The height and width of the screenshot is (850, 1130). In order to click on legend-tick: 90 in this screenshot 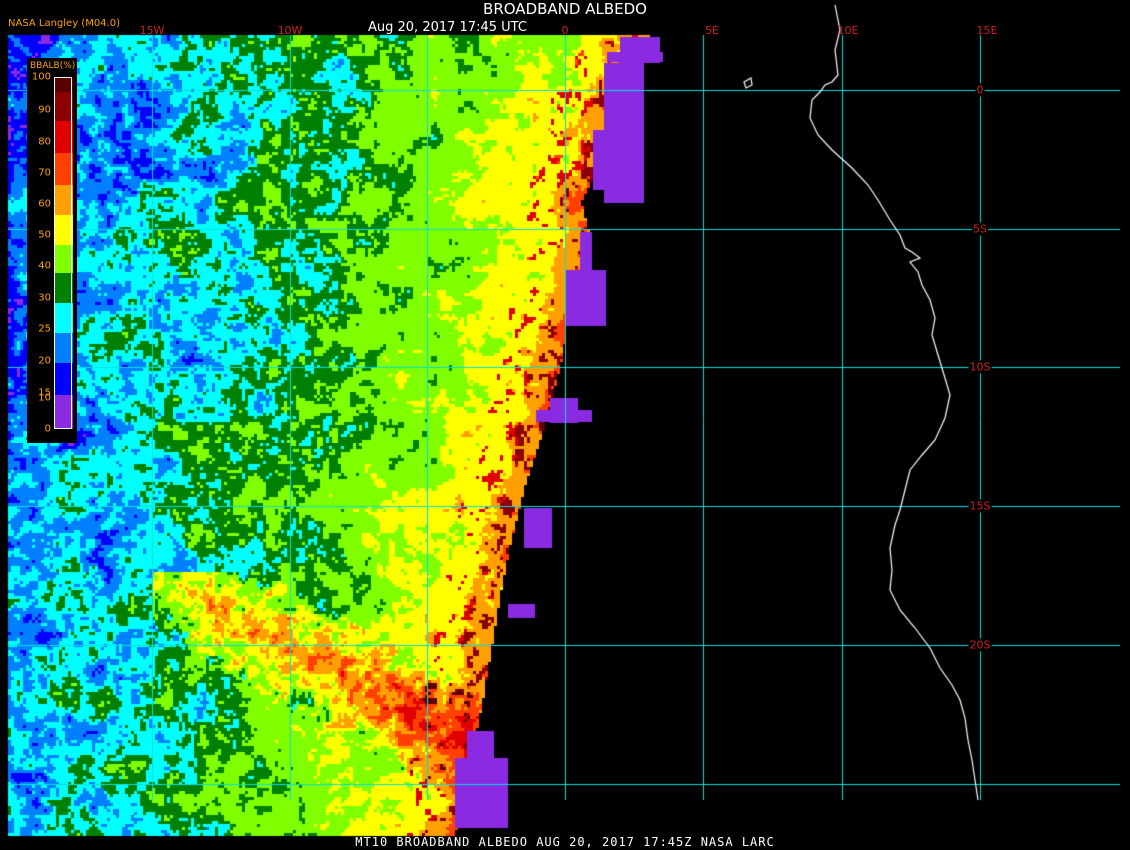, I will do `click(44, 110)`.